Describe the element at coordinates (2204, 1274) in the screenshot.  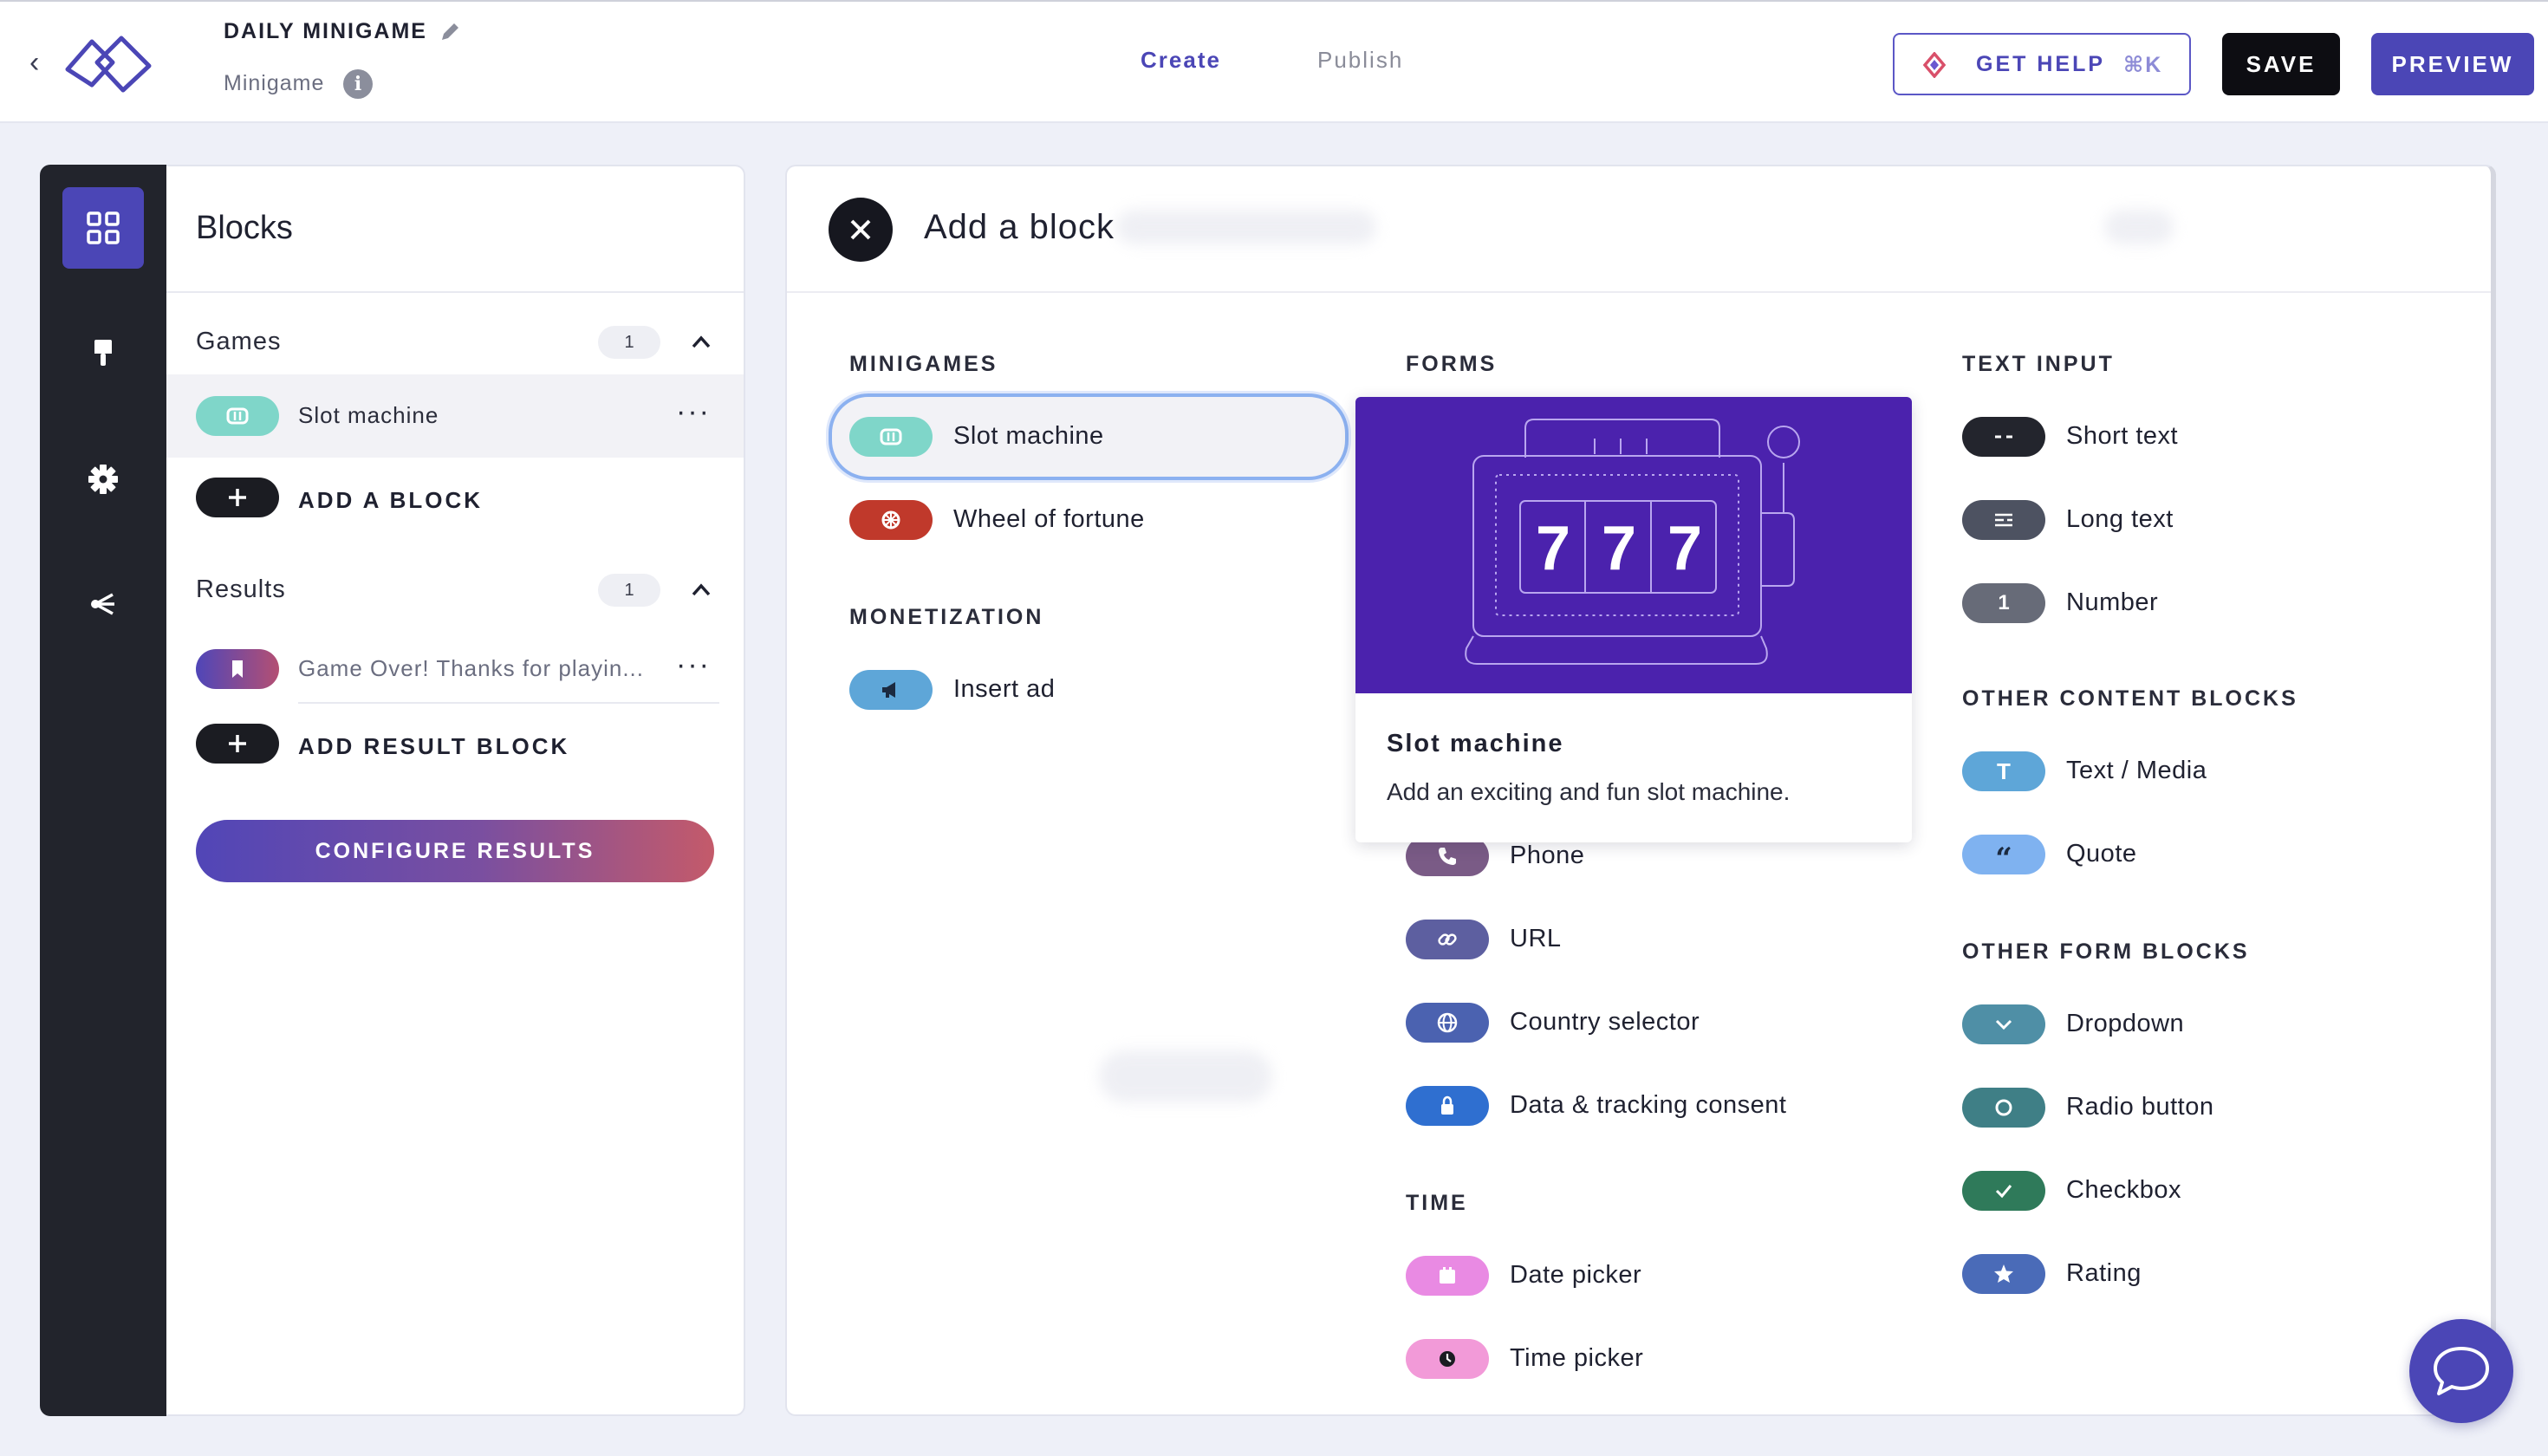
I see `block-option-rating: Rating` at that location.